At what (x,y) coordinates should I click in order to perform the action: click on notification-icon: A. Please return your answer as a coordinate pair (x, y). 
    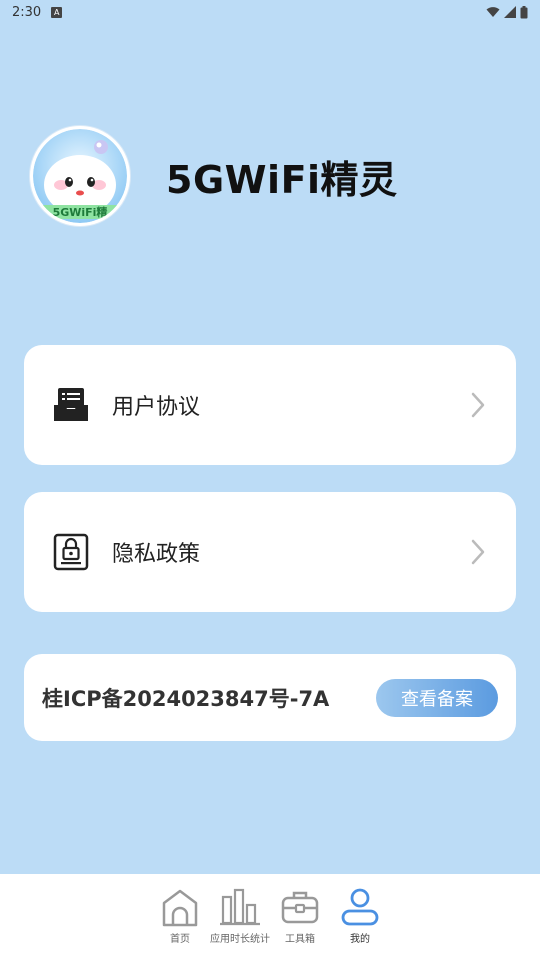
    Looking at the image, I should click on (57, 12).